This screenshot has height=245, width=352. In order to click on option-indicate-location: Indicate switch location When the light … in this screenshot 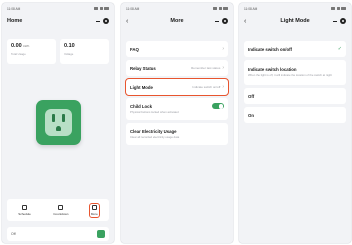, I will do `click(295, 72)`.